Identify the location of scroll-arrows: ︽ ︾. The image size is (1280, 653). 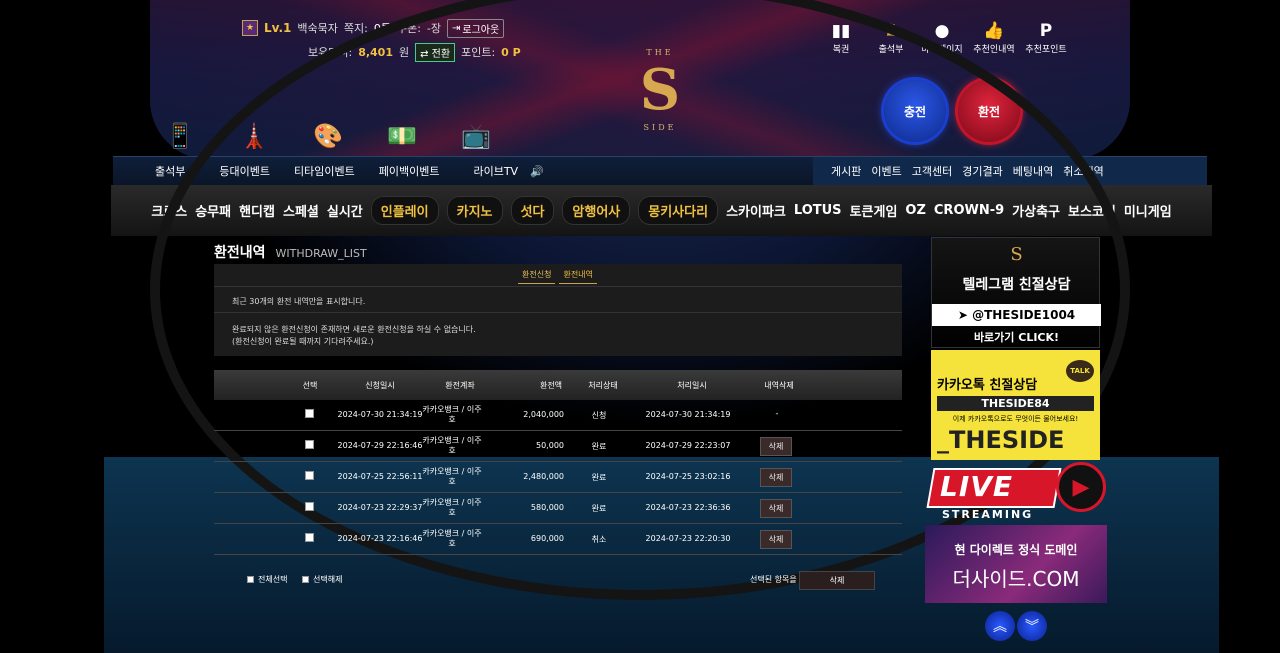
(1016, 626).